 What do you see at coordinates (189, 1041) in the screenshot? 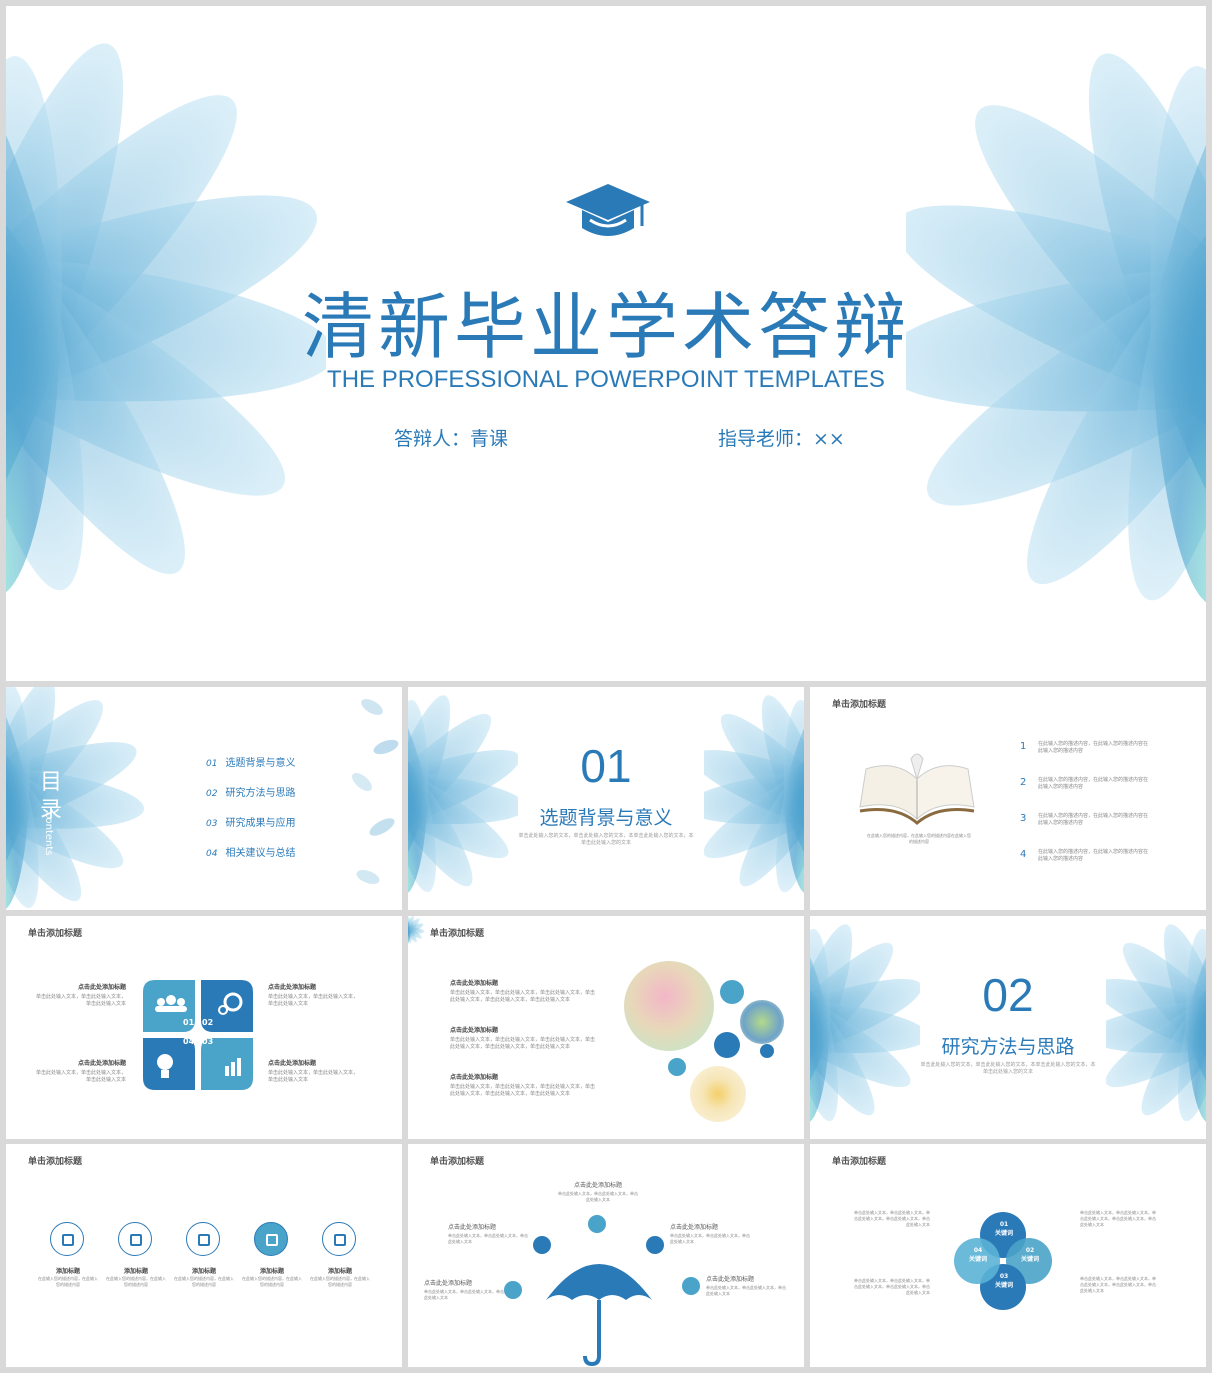
I see `grid-number: 04` at bounding box center [189, 1041].